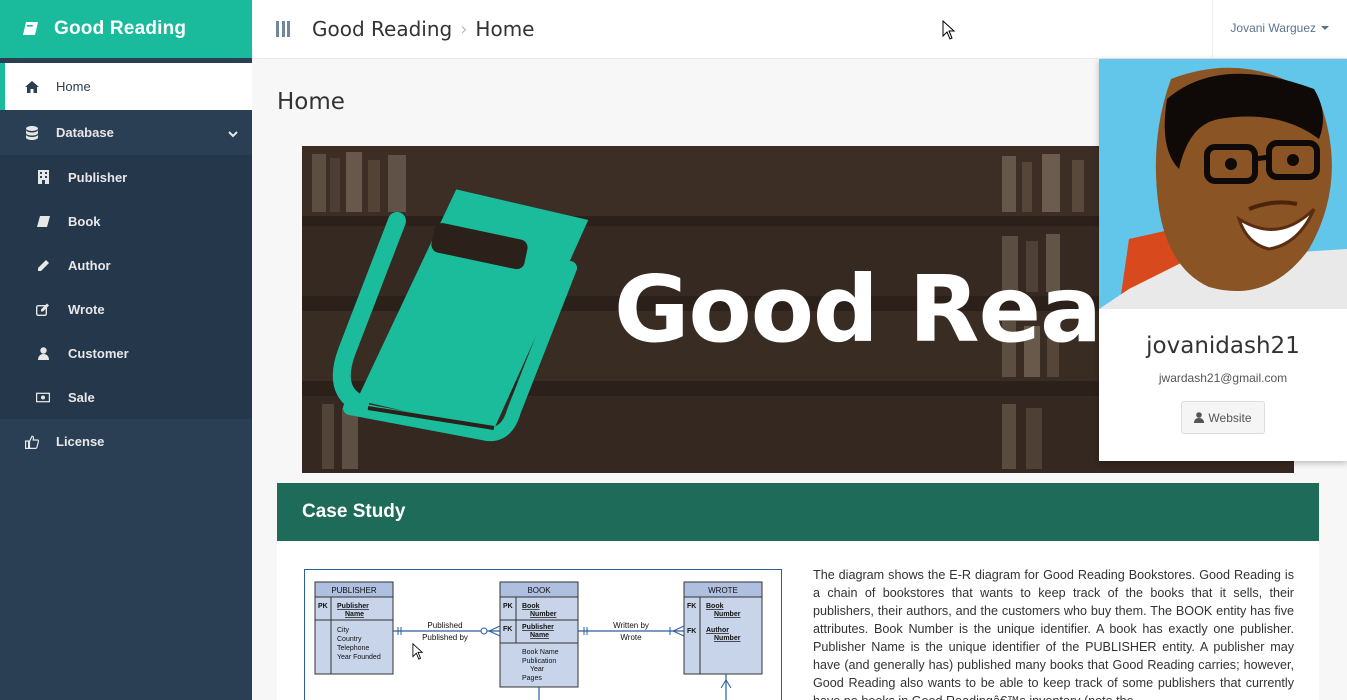 The height and width of the screenshot is (700, 1347). Describe the element at coordinates (98, 353) in the screenshot. I see `sidebar-item-label: Customer` at that location.